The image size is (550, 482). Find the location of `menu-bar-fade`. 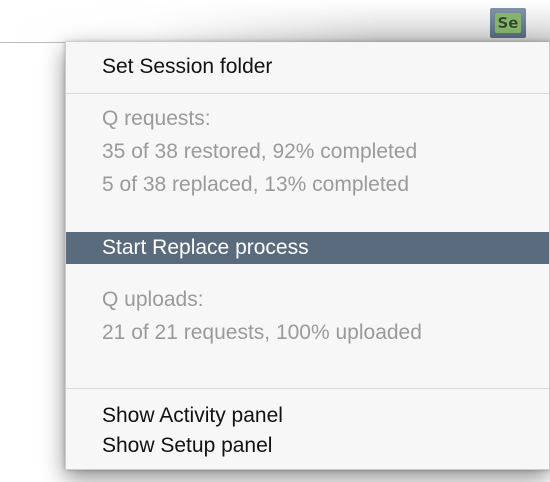

menu-bar-fade is located at coordinates (190, 21).